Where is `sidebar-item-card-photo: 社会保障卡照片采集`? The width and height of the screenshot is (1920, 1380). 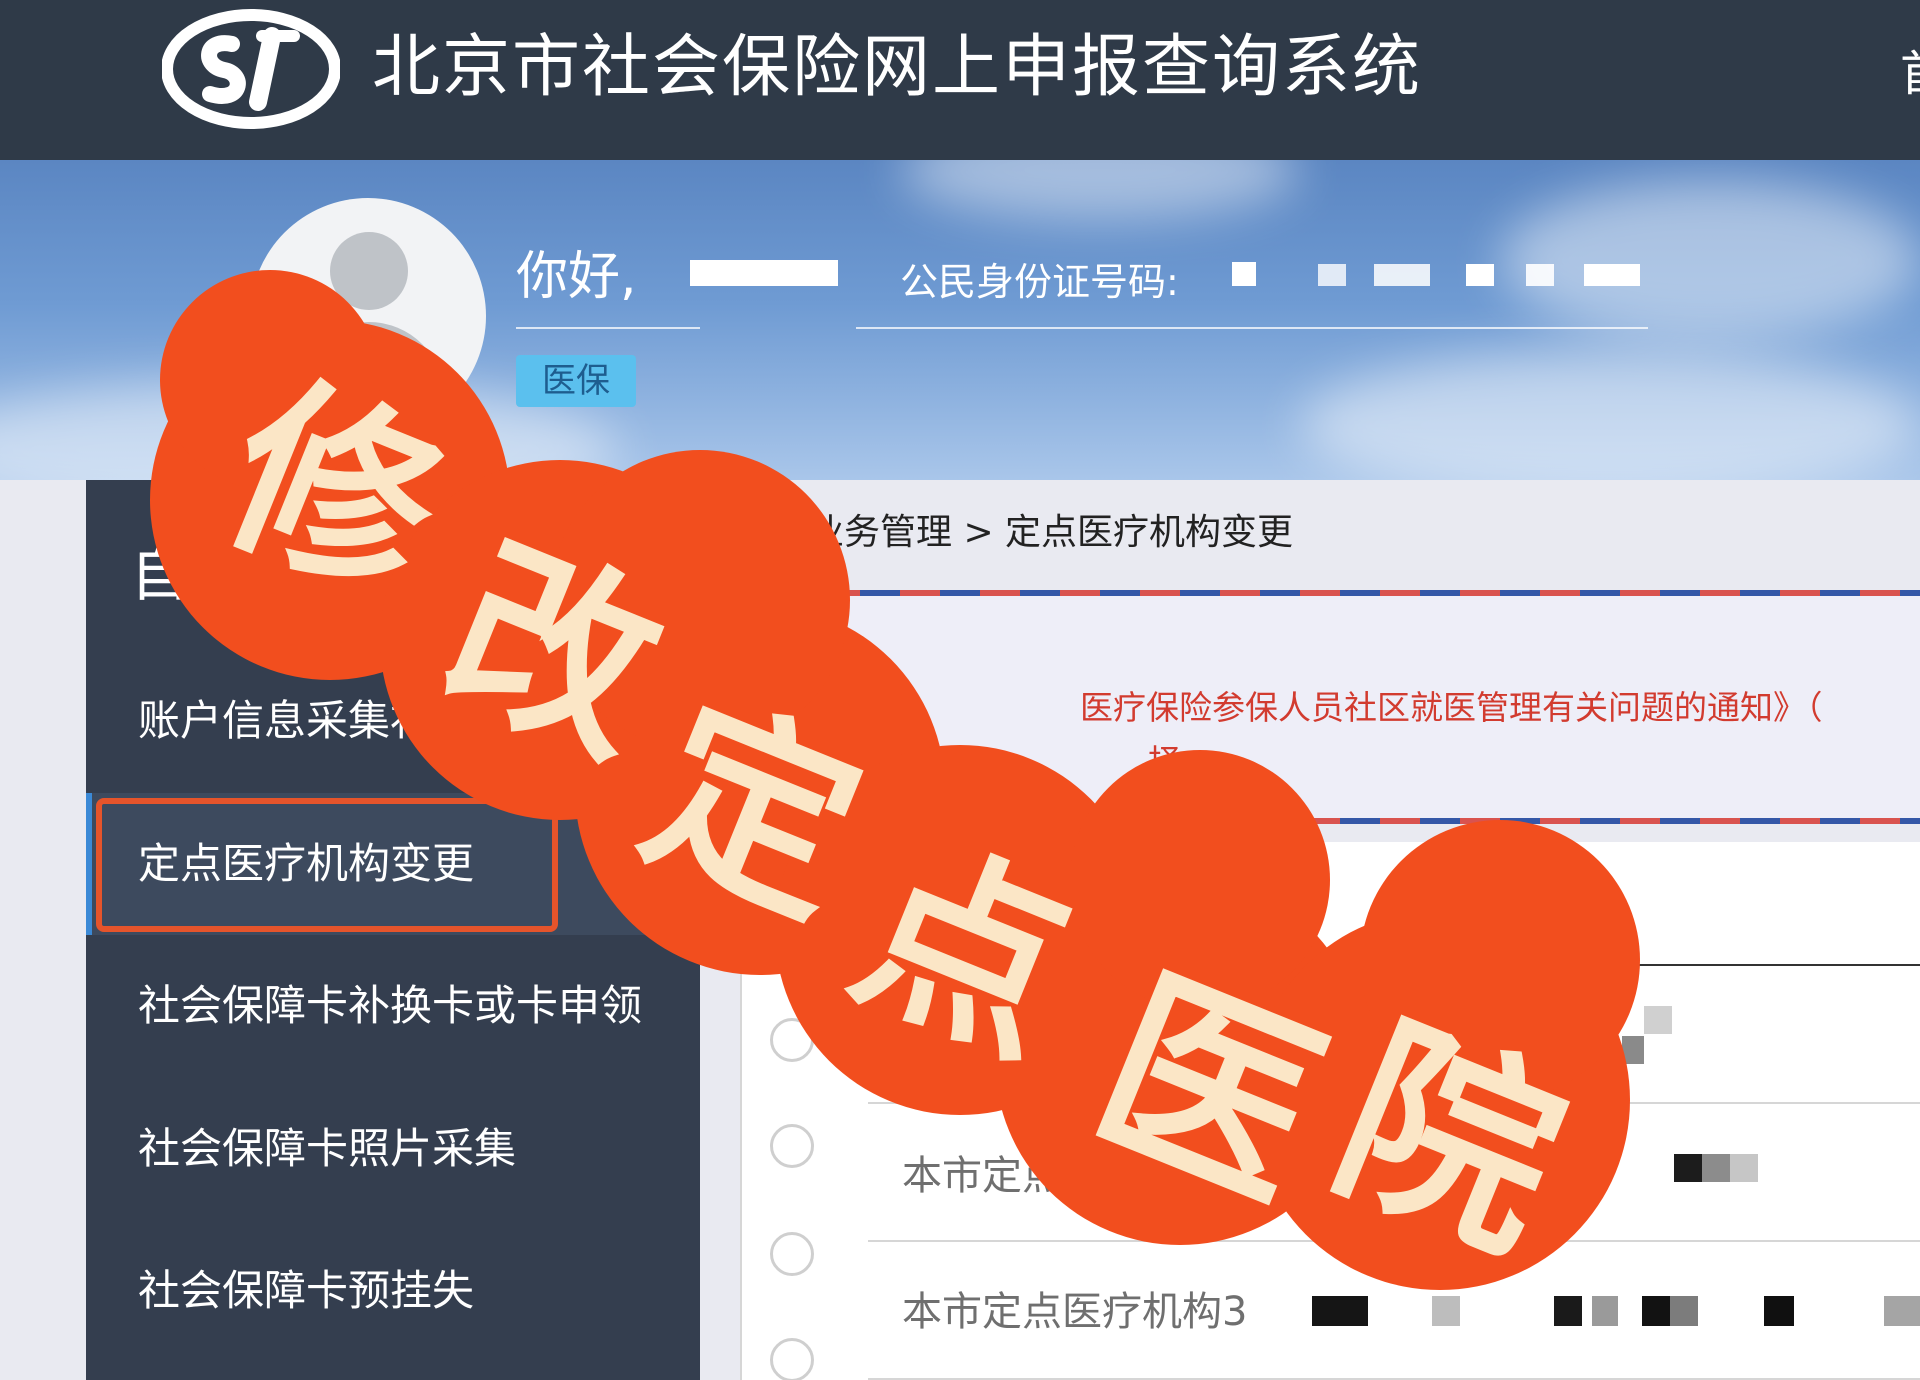 sidebar-item-card-photo: 社会保障卡照片采集 is located at coordinates (393, 1149).